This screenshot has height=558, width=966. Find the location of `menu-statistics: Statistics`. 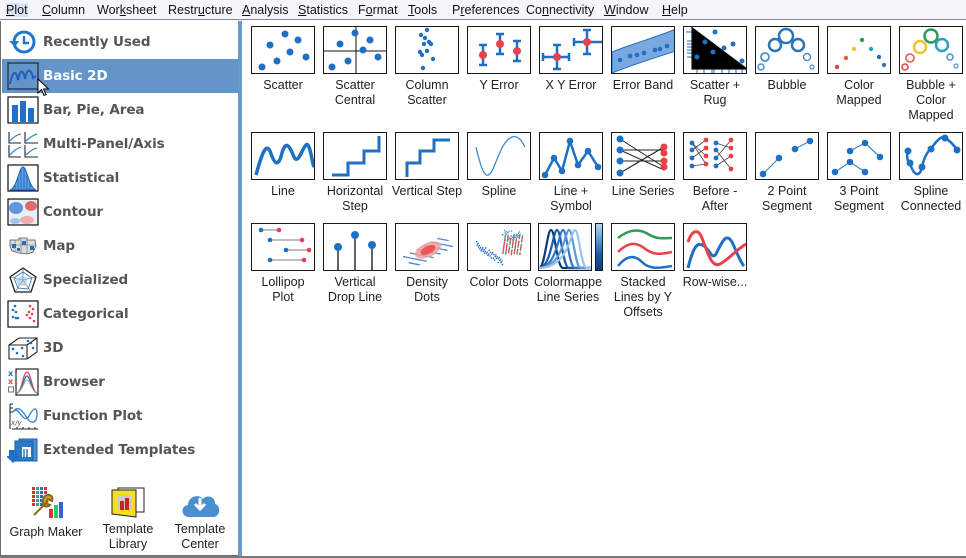

menu-statistics: Statistics is located at coordinates (323, 10).